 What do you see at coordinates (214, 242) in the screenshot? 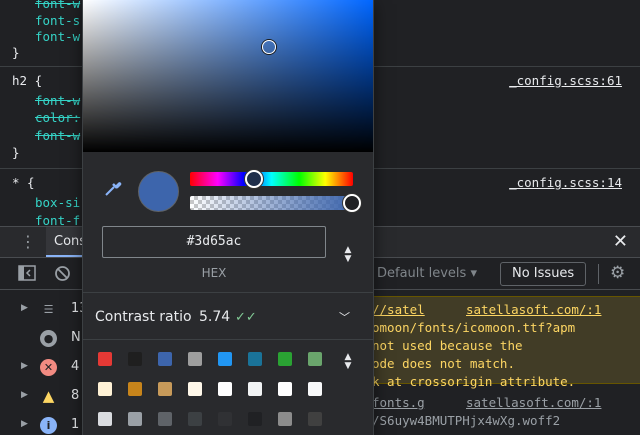
I see `hex-color-input: #3d65ac` at bounding box center [214, 242].